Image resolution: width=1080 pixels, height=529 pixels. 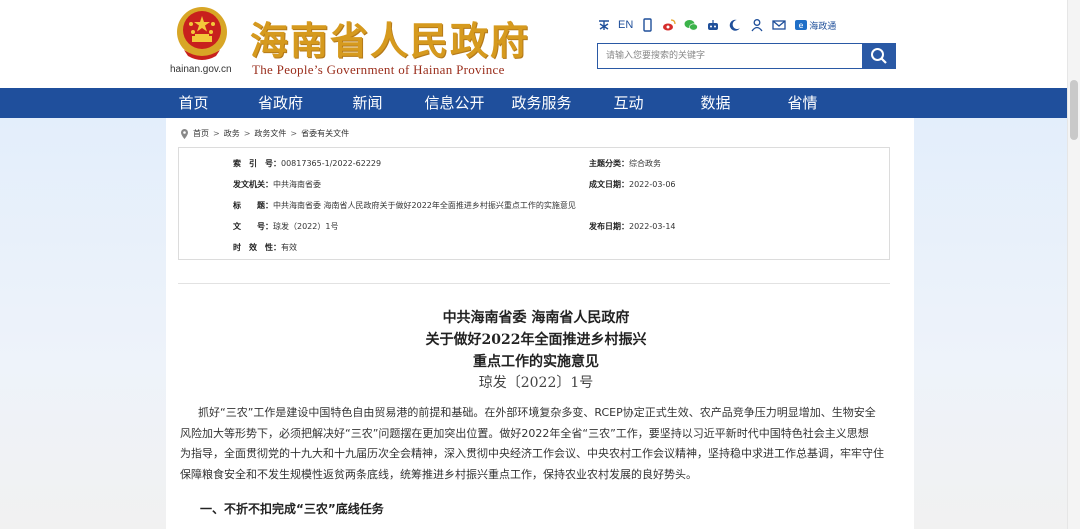 What do you see at coordinates (632, 226) in the screenshot?
I see `meta-published-date: 发布日期：2022-03-14` at bounding box center [632, 226].